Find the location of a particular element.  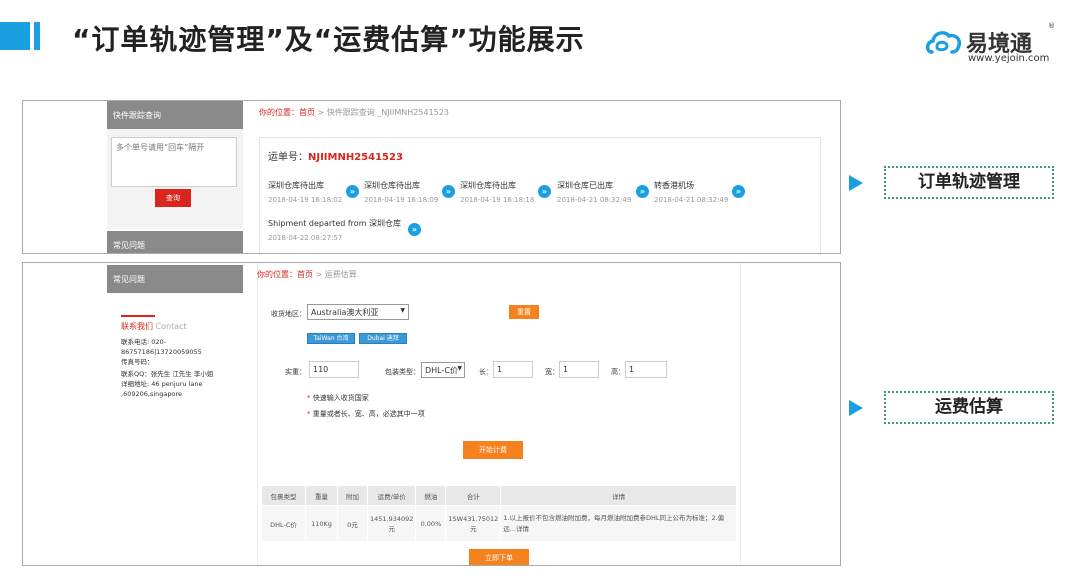

table-cell: 0元 is located at coordinates (352, 523).